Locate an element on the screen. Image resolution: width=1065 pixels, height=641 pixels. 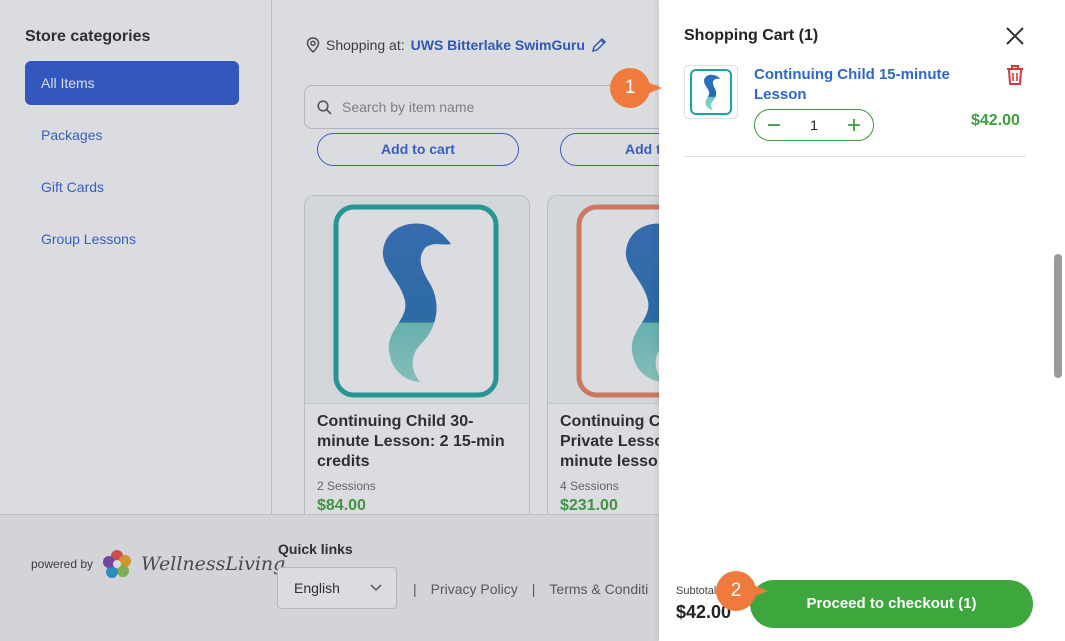
proceed-to-checkout-button: Proceed to checkout (1) is located at coordinates (891, 604).